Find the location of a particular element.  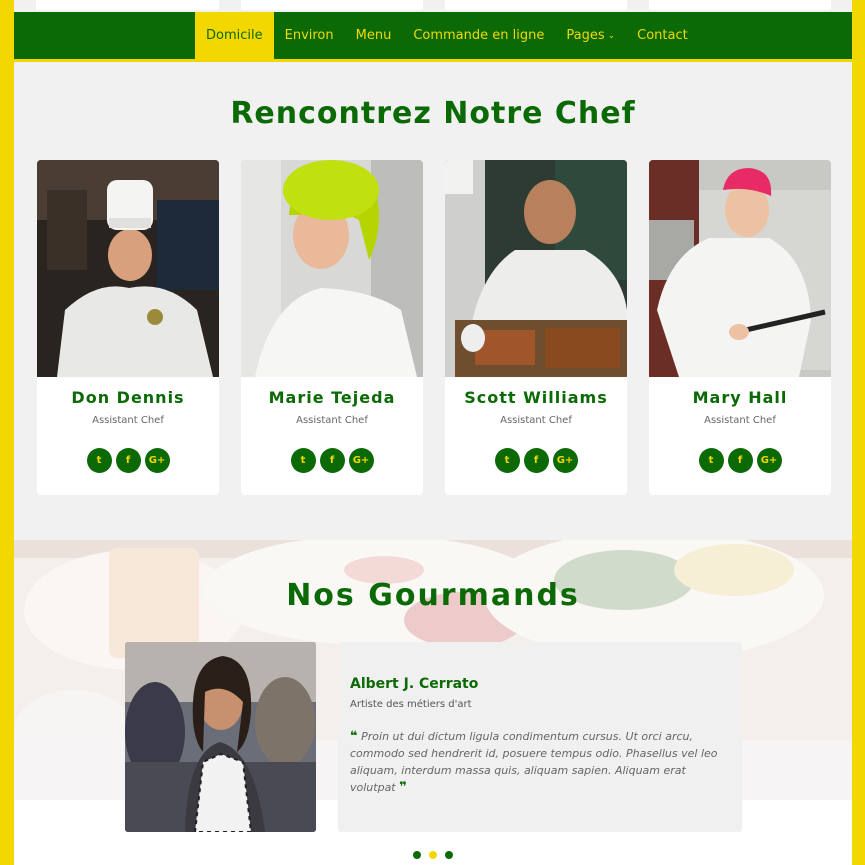

chef-card: Scott Williams Assistant Chef t f G+ is located at coordinates (536, 327).